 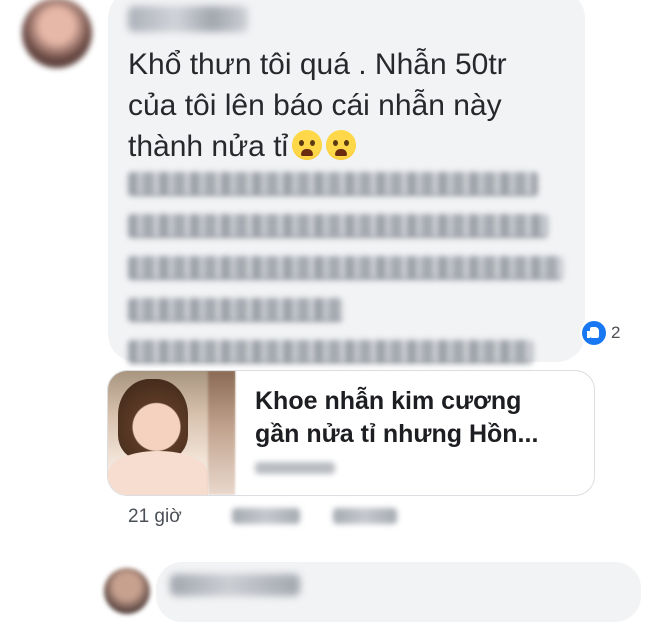 I want to click on comment-line-3: thành nửa tỉ, so click(x=348, y=146).